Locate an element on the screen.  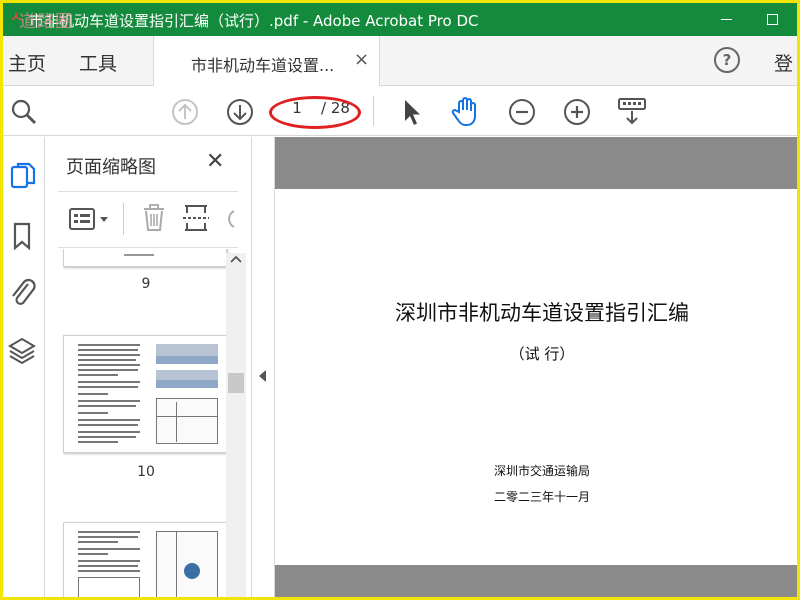
document-title: 深圳市非机动车道设置指引汇编 is located at coordinates (542, 313).